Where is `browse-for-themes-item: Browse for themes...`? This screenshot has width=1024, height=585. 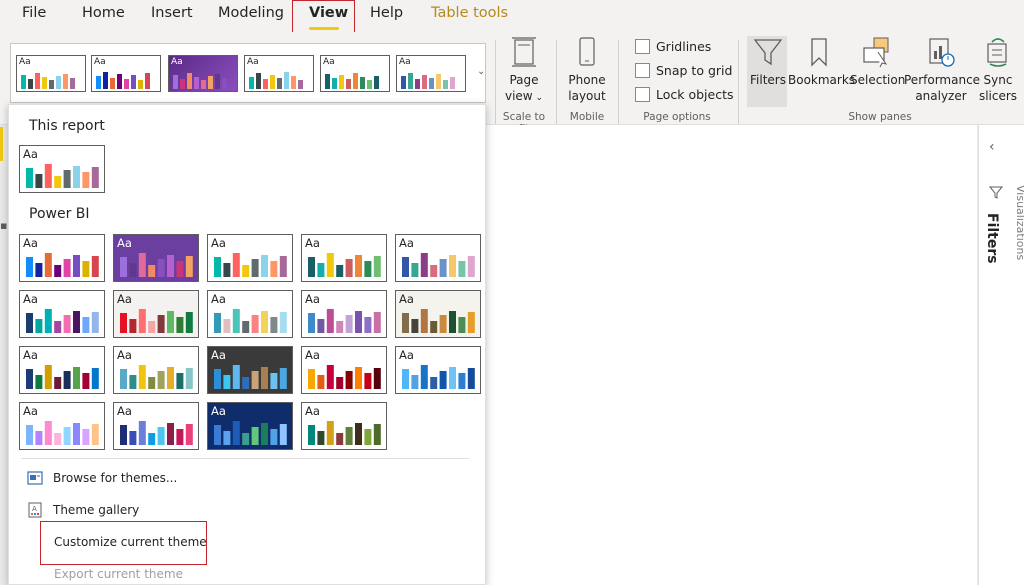 browse-for-themes-item: Browse for themes... is located at coordinates (102, 478).